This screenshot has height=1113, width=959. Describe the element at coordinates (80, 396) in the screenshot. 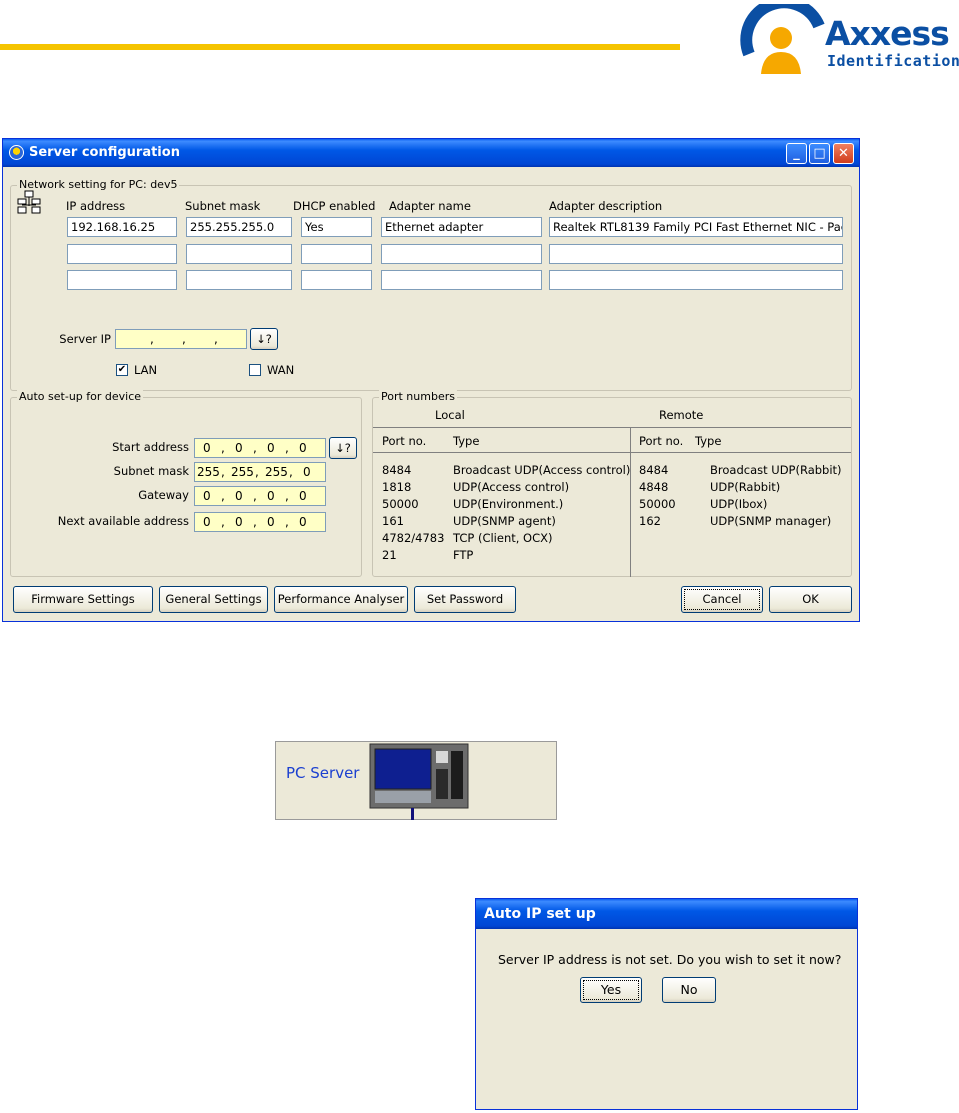

I see `auto-group-label: Auto set-up for device` at that location.